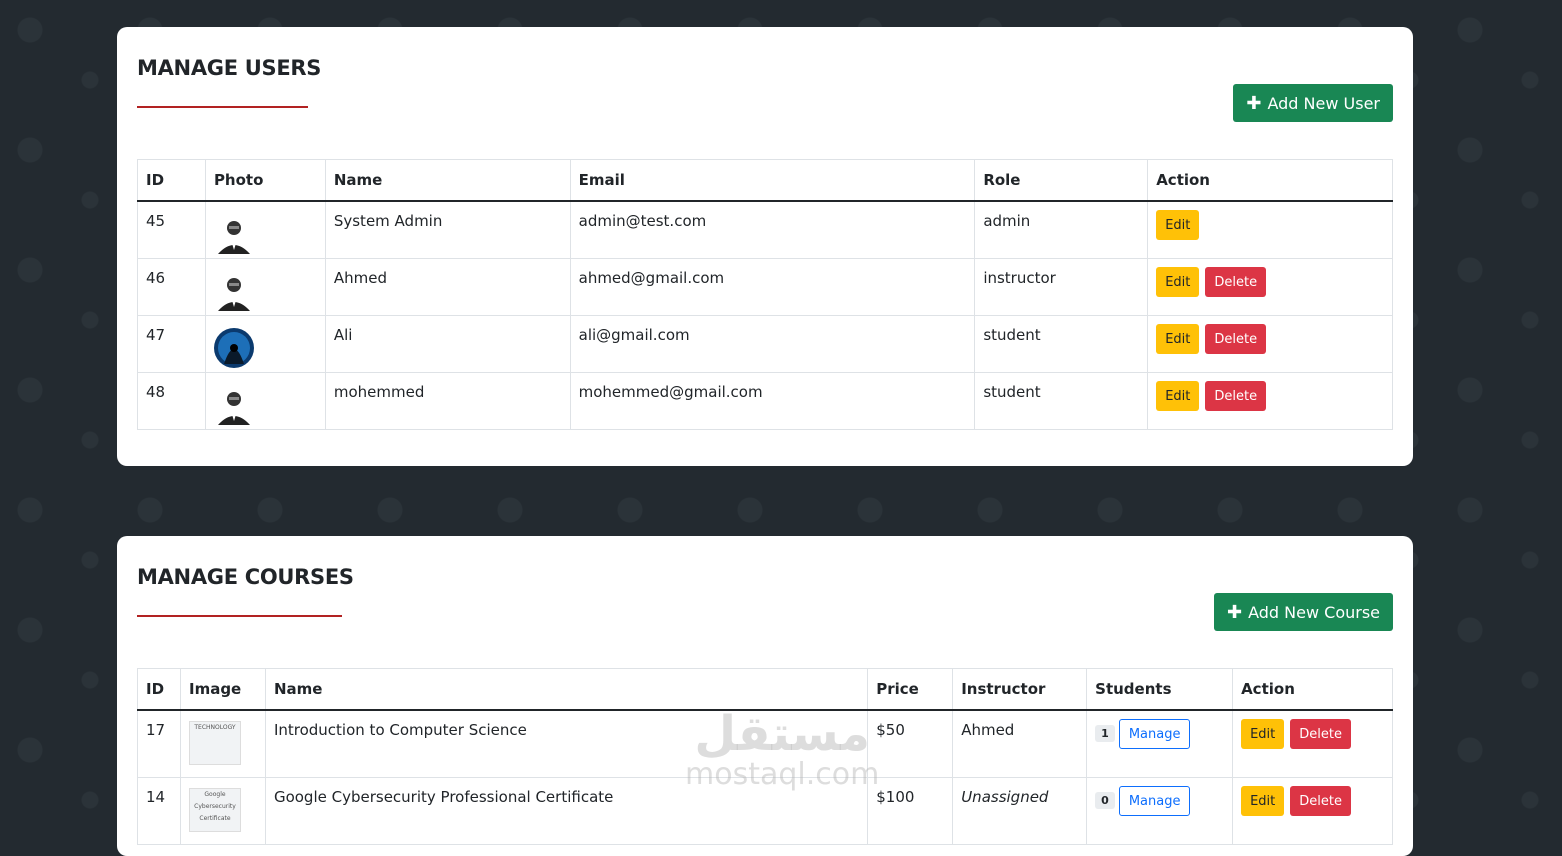  Describe the element at coordinates (1061, 180) in the screenshot. I see `col-role: Role` at that location.